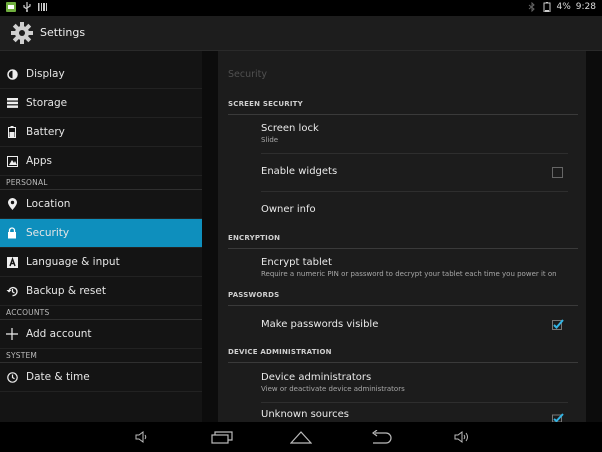 The width and height of the screenshot is (602, 452). I want to click on passwords-visible-title: Make passwords visible, so click(320, 324).